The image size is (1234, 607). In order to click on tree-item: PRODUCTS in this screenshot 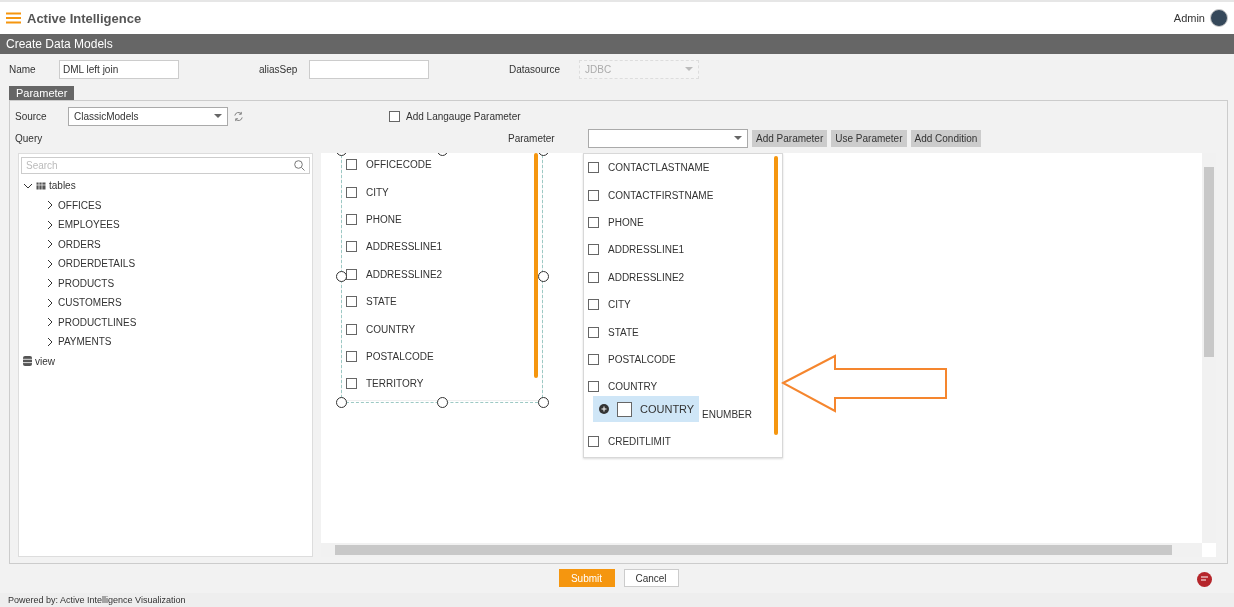, I will do `click(86, 283)`.